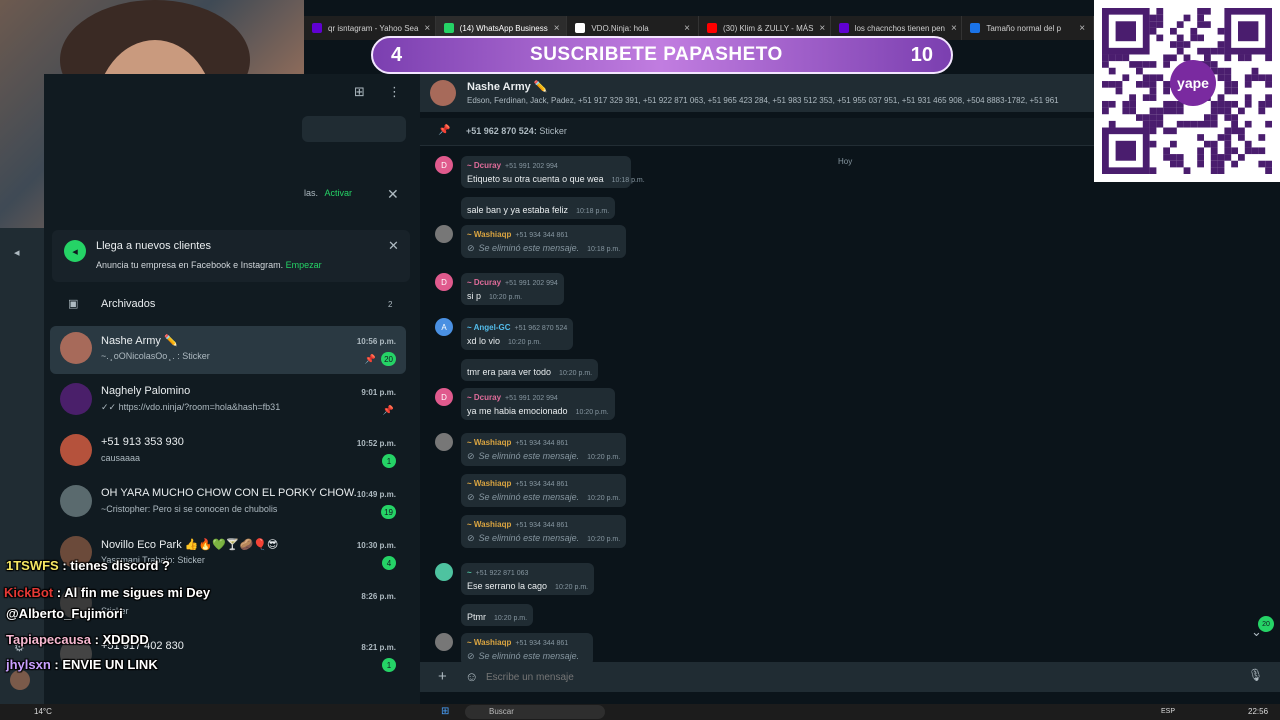  Describe the element at coordinates (535, 712) in the screenshot. I see `taskbar-search: Buscar` at that location.